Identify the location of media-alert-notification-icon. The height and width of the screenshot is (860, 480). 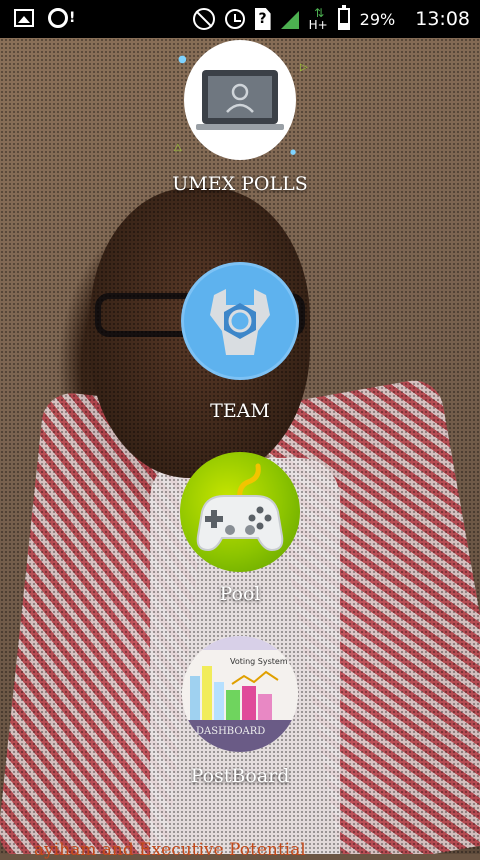
(61, 18).